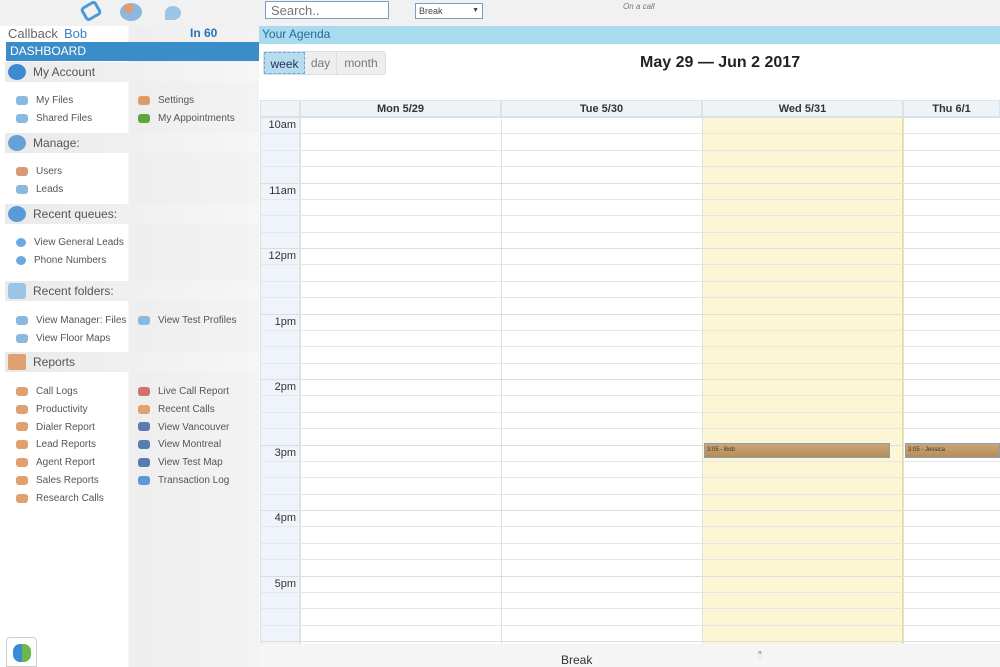  I want to click on link-report: Transaction Log, so click(183, 480).